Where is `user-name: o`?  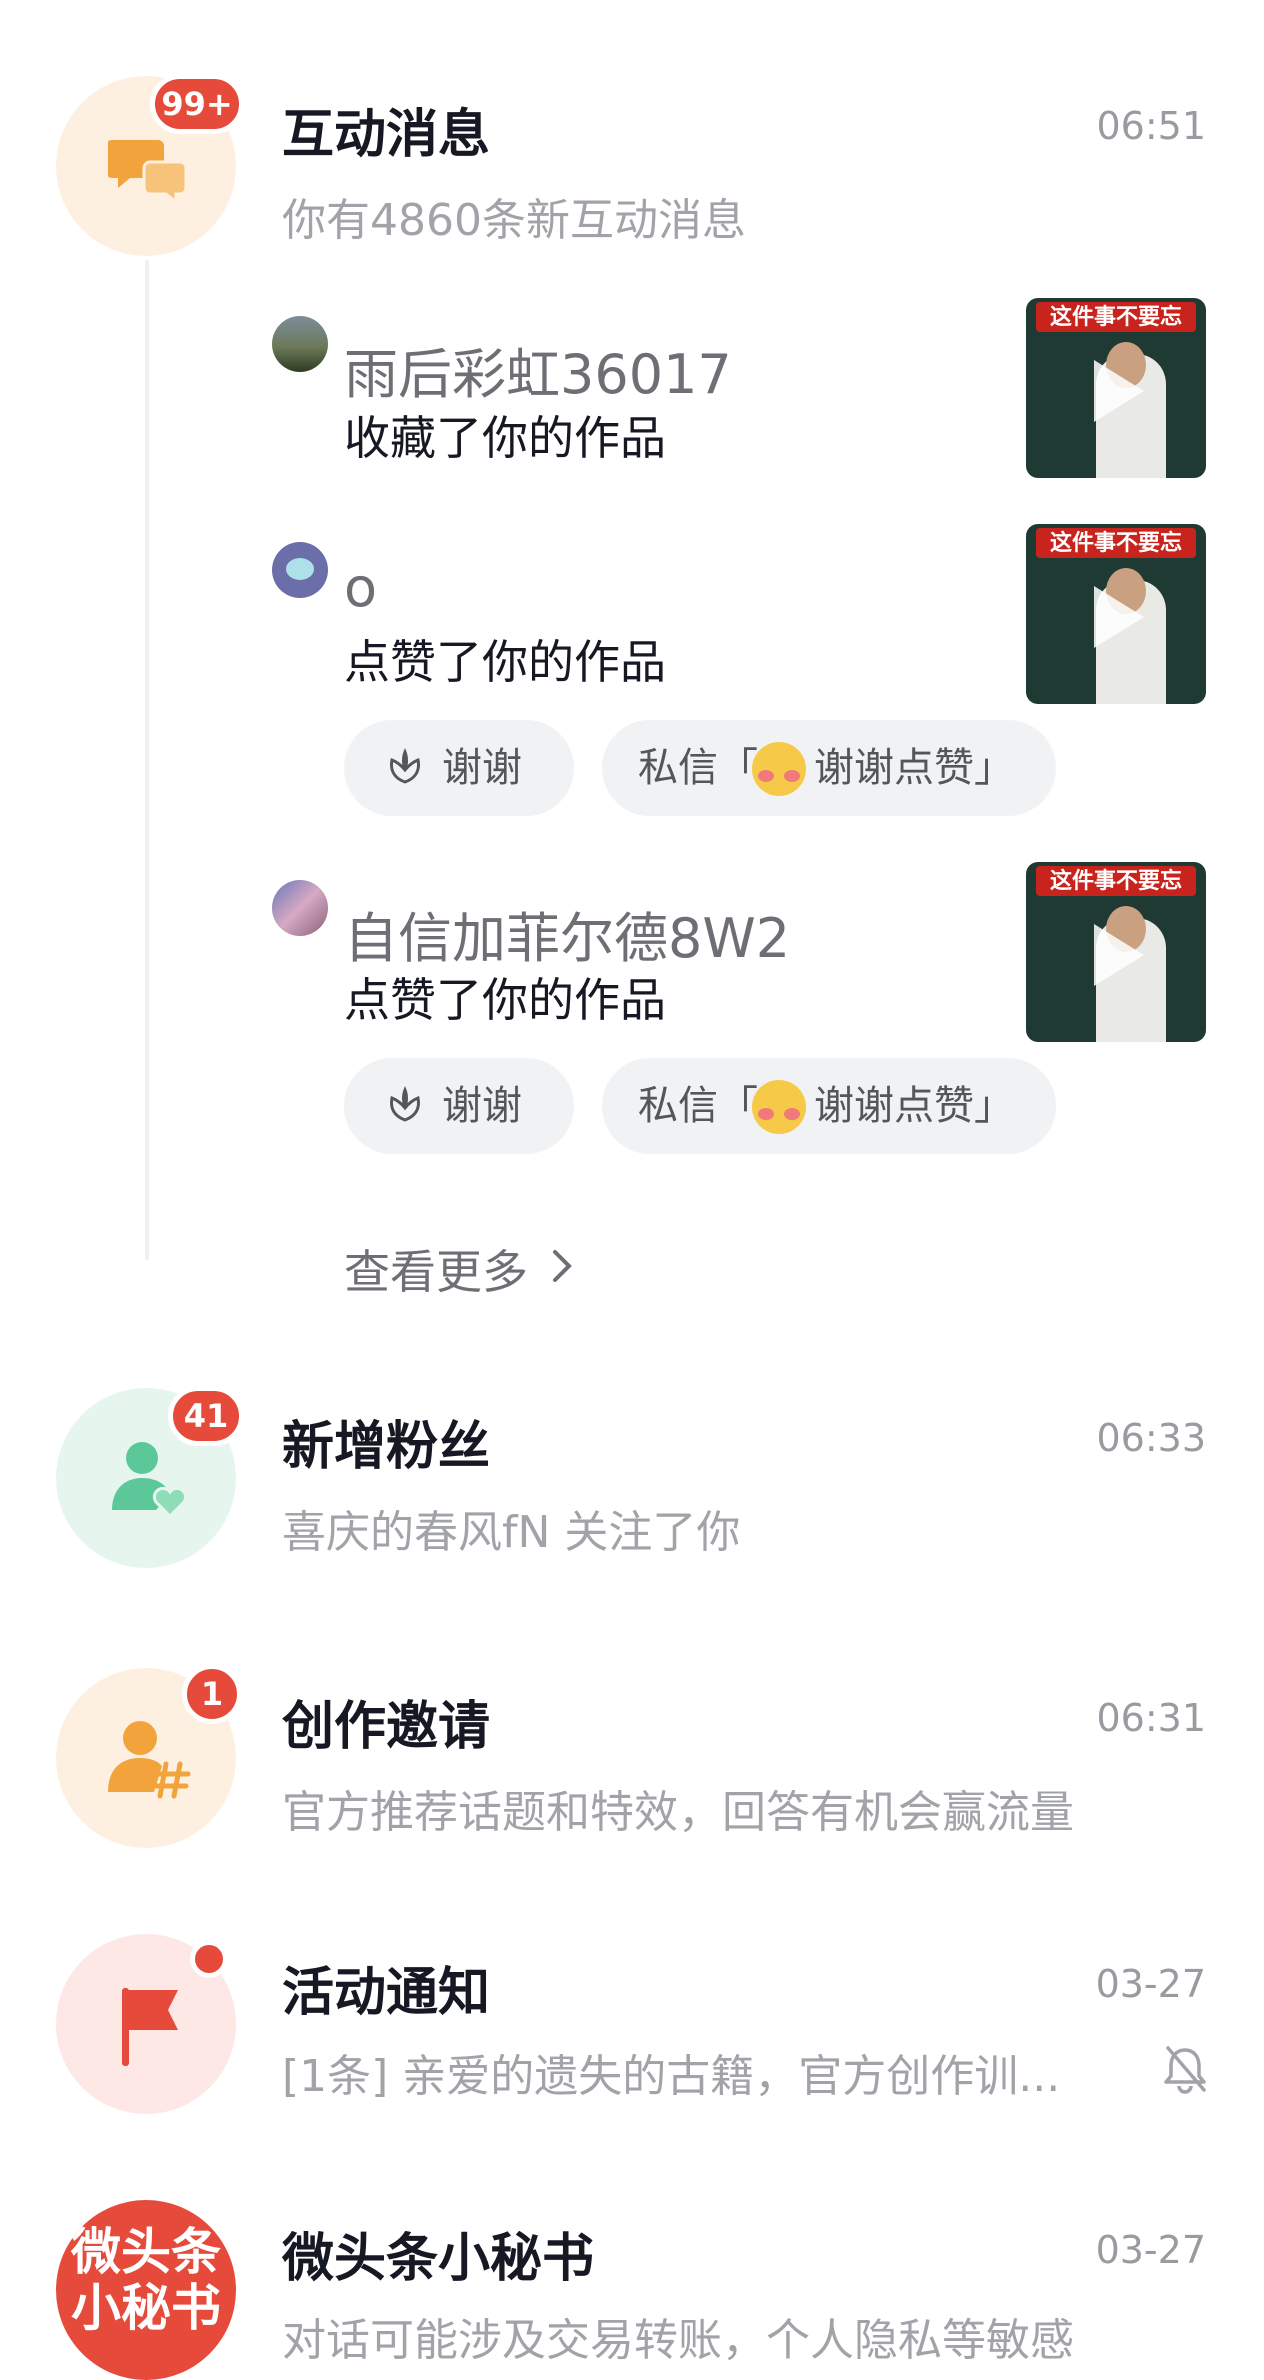 user-name: o is located at coordinates (360, 587).